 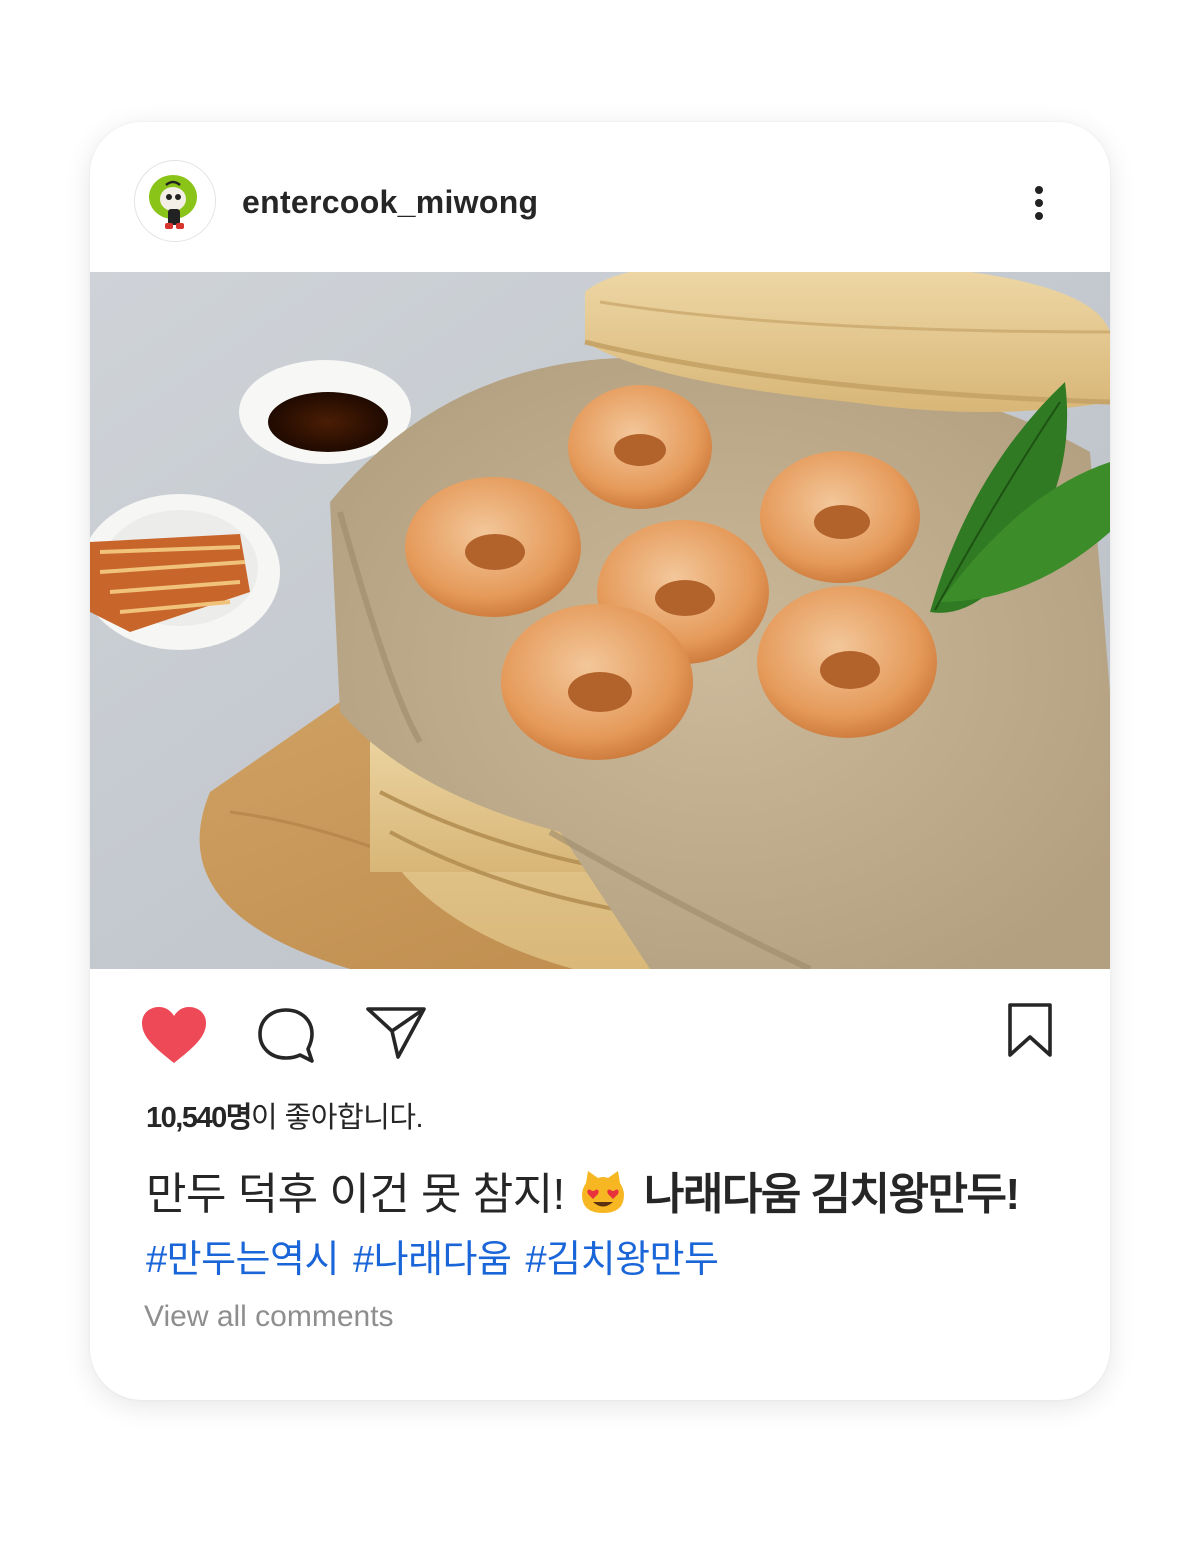 I want to click on hashtag-link: #만두는역시, so click(x=242, y=1260).